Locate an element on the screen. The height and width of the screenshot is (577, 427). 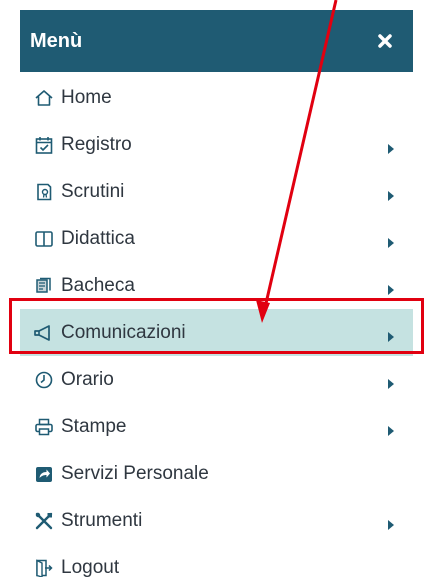
sidebar-item-label: Comunicazioni is located at coordinates (123, 332).